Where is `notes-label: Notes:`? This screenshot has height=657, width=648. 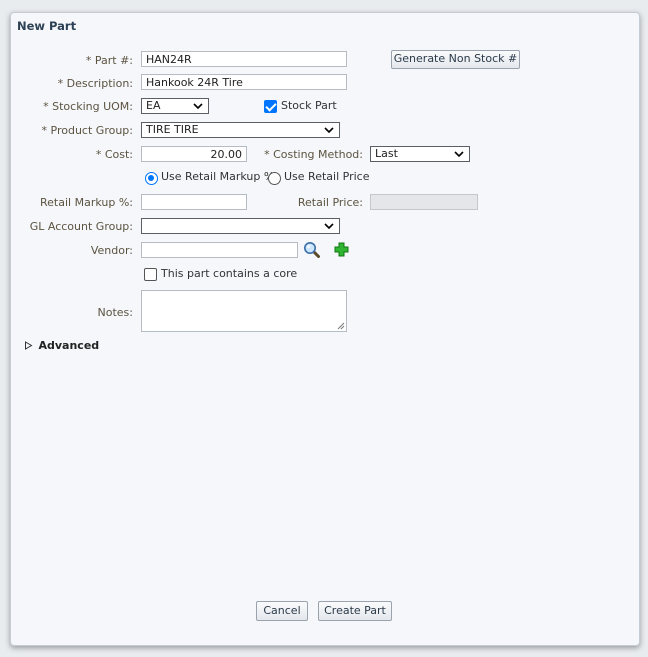
notes-label: Notes: is located at coordinates (115, 312).